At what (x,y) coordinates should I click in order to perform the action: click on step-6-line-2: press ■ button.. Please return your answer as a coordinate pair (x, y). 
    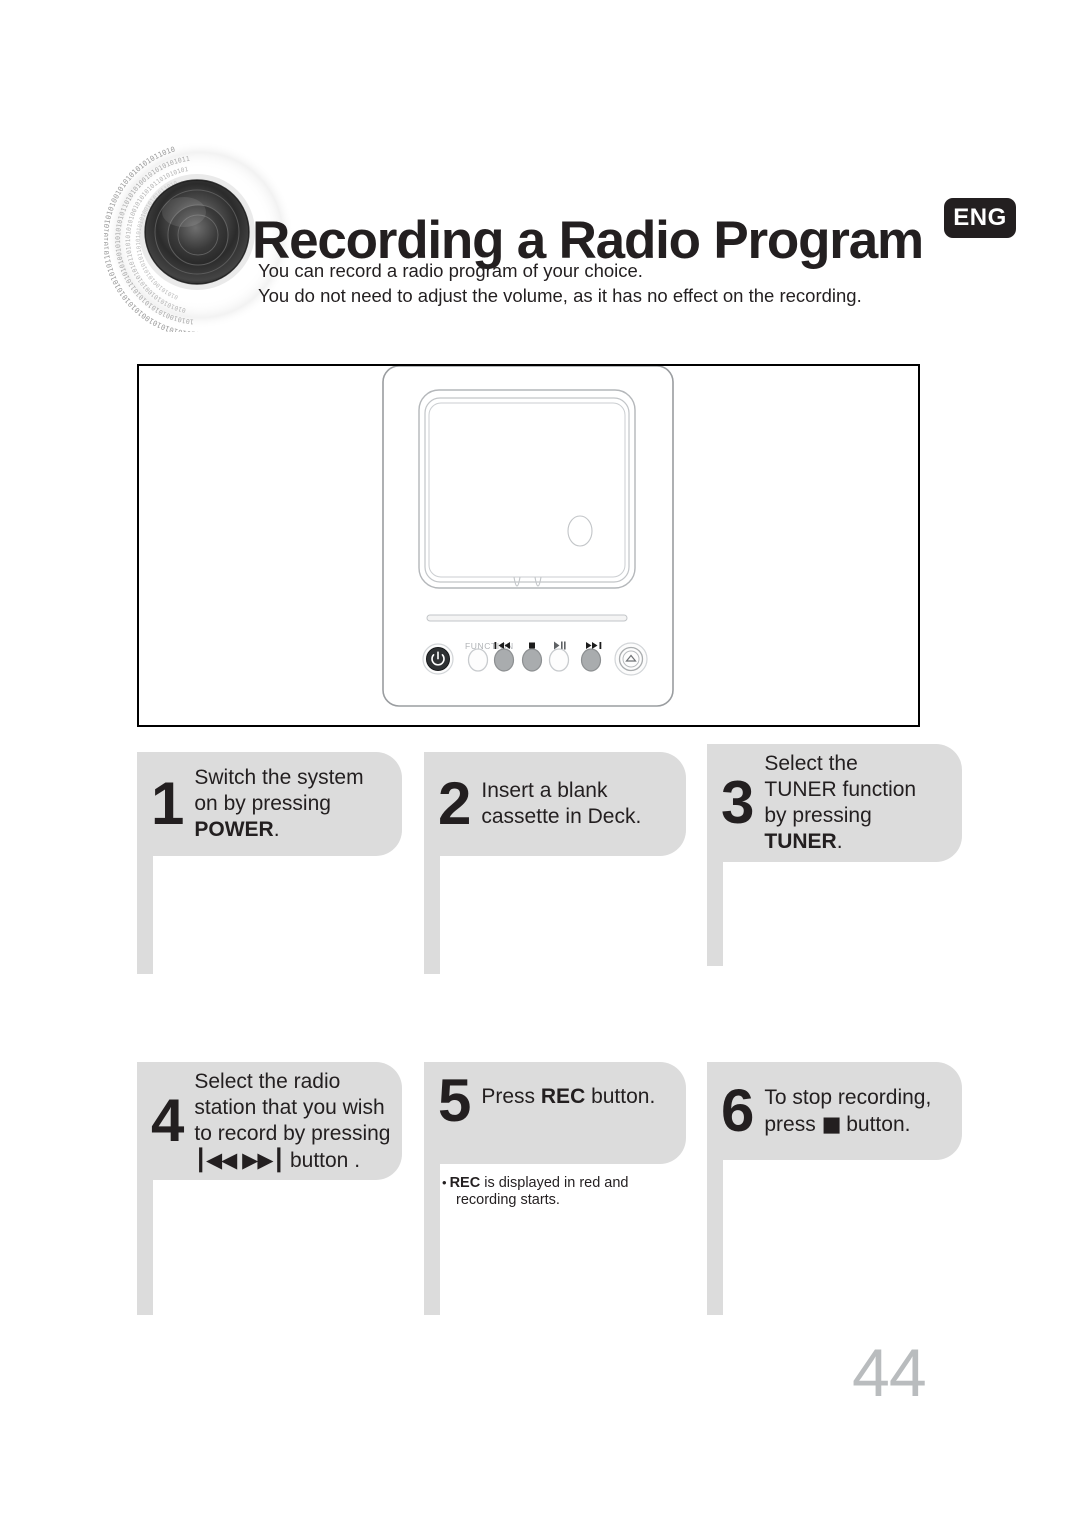
    Looking at the image, I should click on (859, 1124).